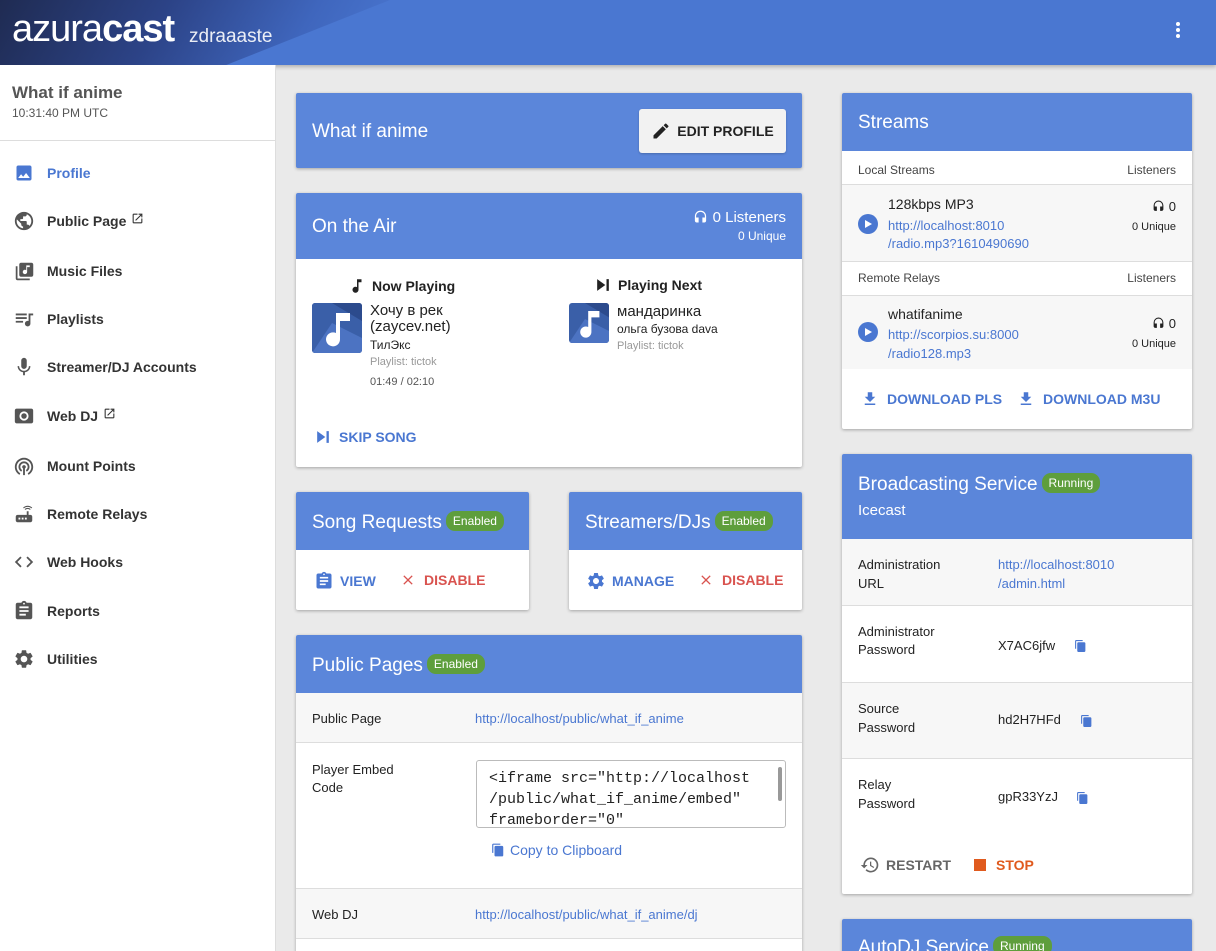  I want to click on skip-song-button: SKIP SONG, so click(366, 437).